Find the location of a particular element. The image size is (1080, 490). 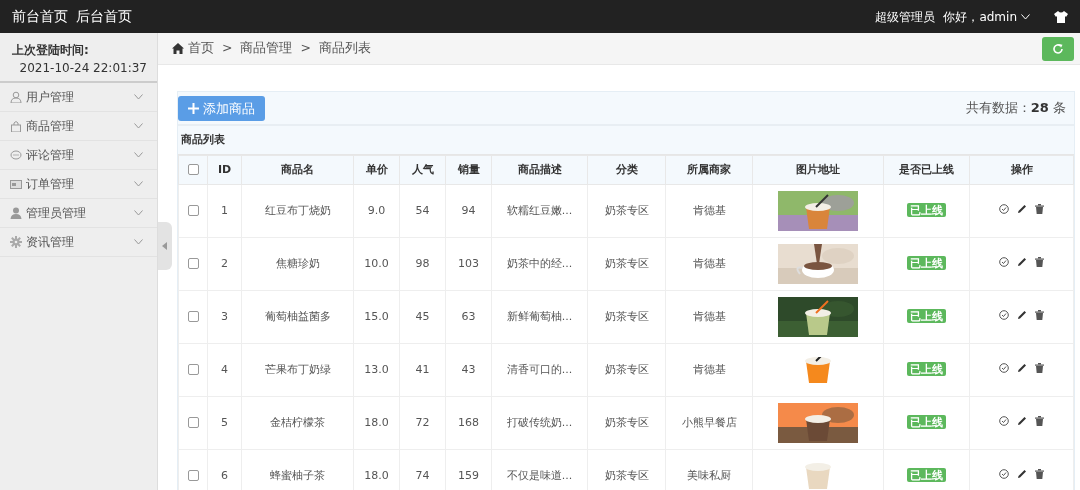

column-header: 操作 is located at coordinates (1021, 170).